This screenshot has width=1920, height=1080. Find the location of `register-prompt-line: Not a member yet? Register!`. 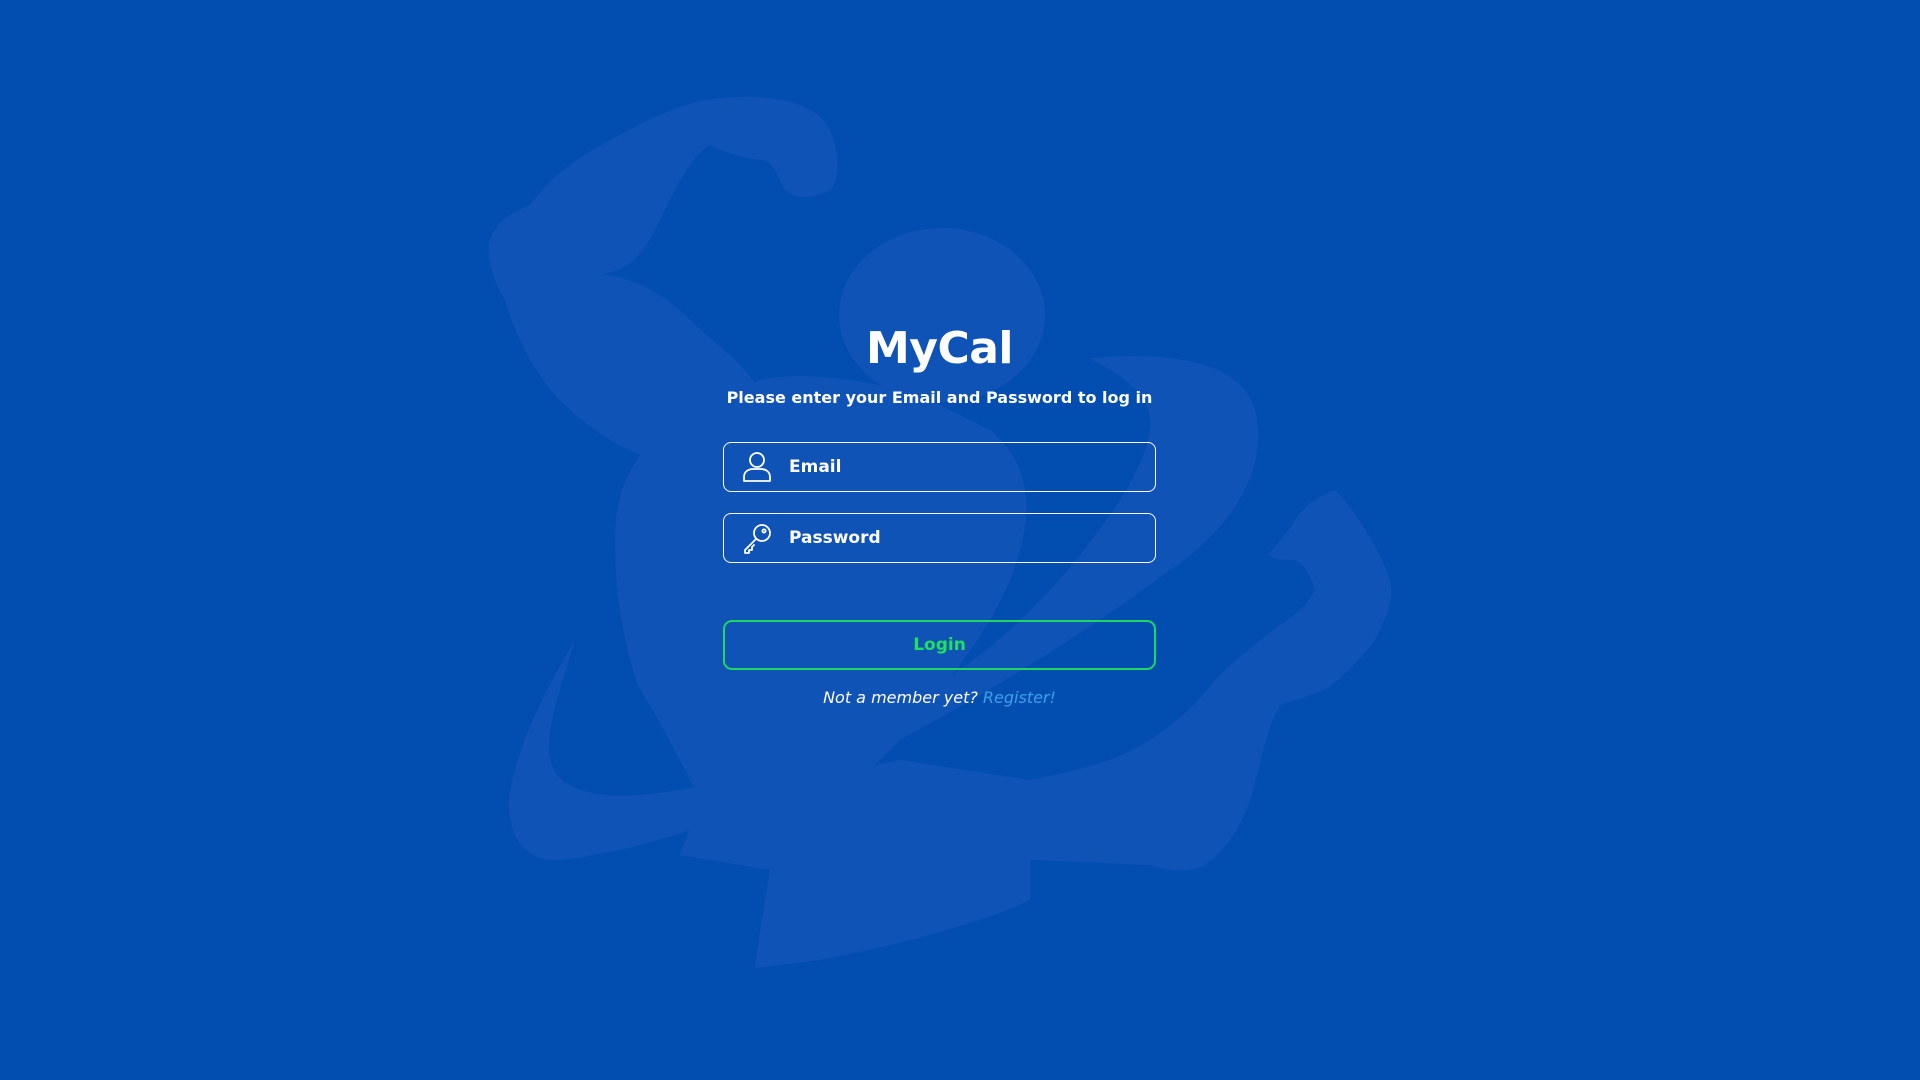

register-prompt-line: Not a member yet? Register! is located at coordinates (939, 697).